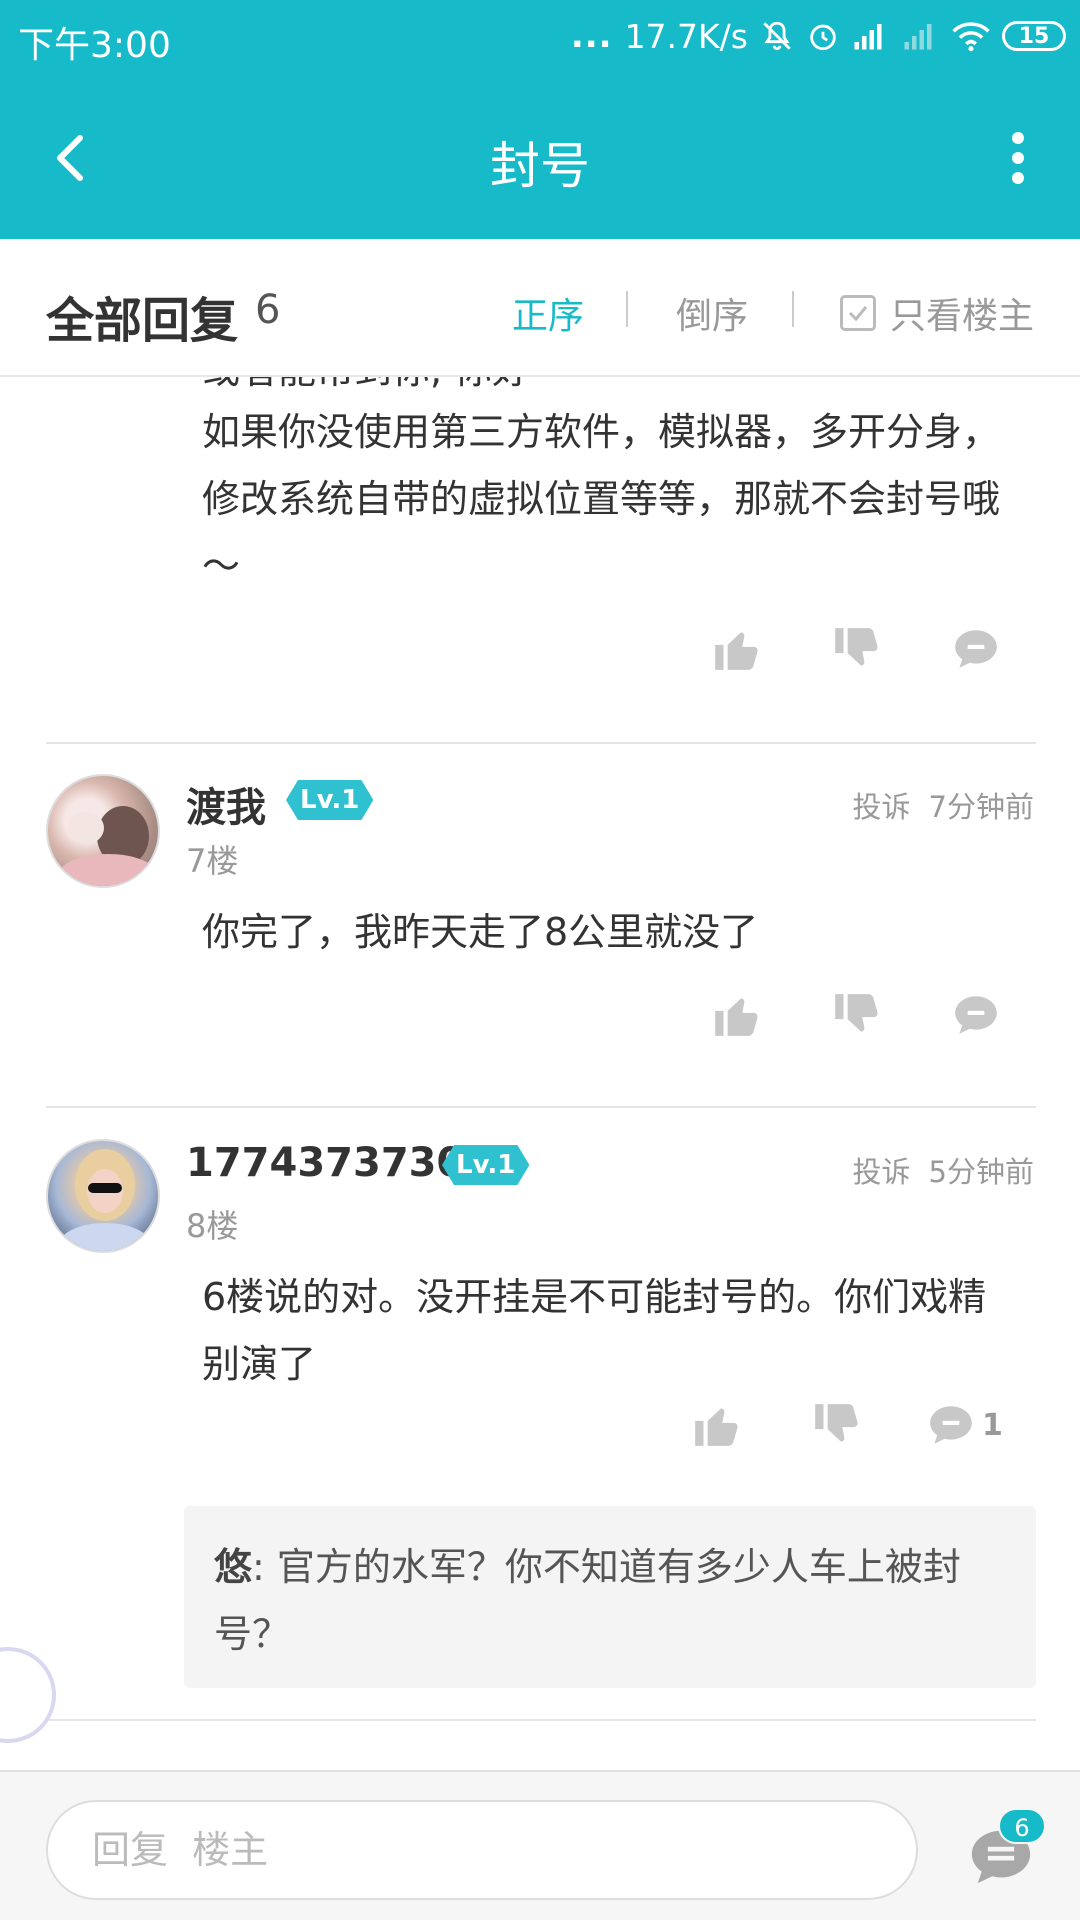  What do you see at coordinates (777, 36) in the screenshot?
I see `mute-icon` at bounding box center [777, 36].